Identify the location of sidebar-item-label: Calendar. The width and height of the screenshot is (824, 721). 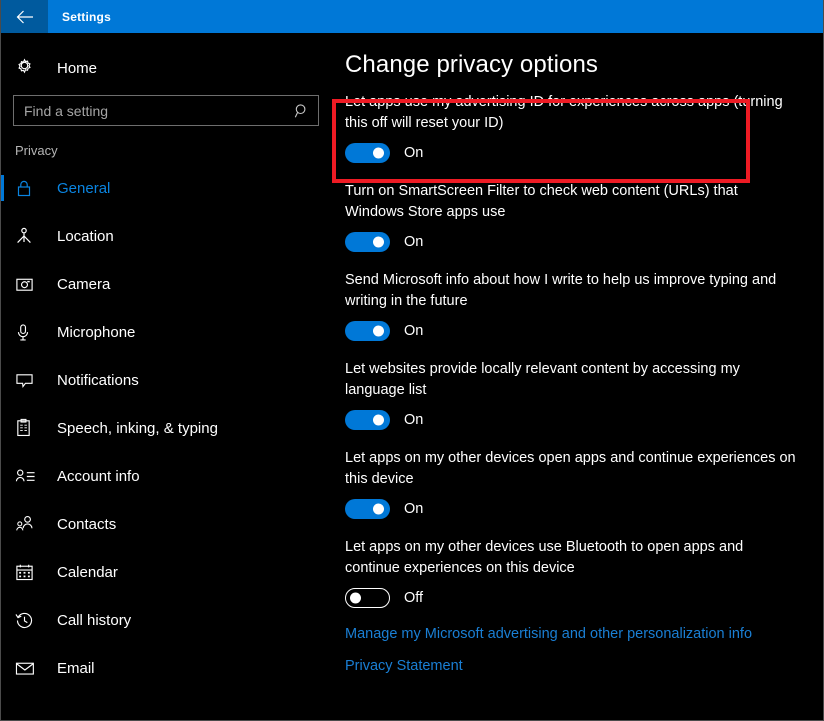
(87, 572).